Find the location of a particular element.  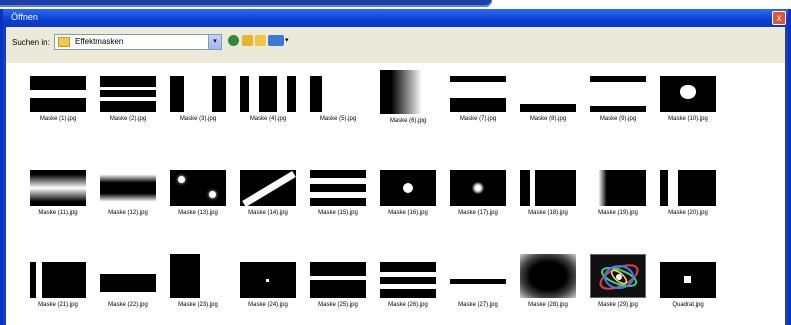

file-tile: Maske (27).jpg is located at coordinates (478, 285).